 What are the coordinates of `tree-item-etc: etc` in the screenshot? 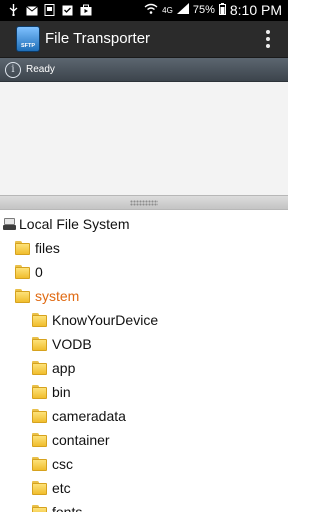 It's located at (51, 488).